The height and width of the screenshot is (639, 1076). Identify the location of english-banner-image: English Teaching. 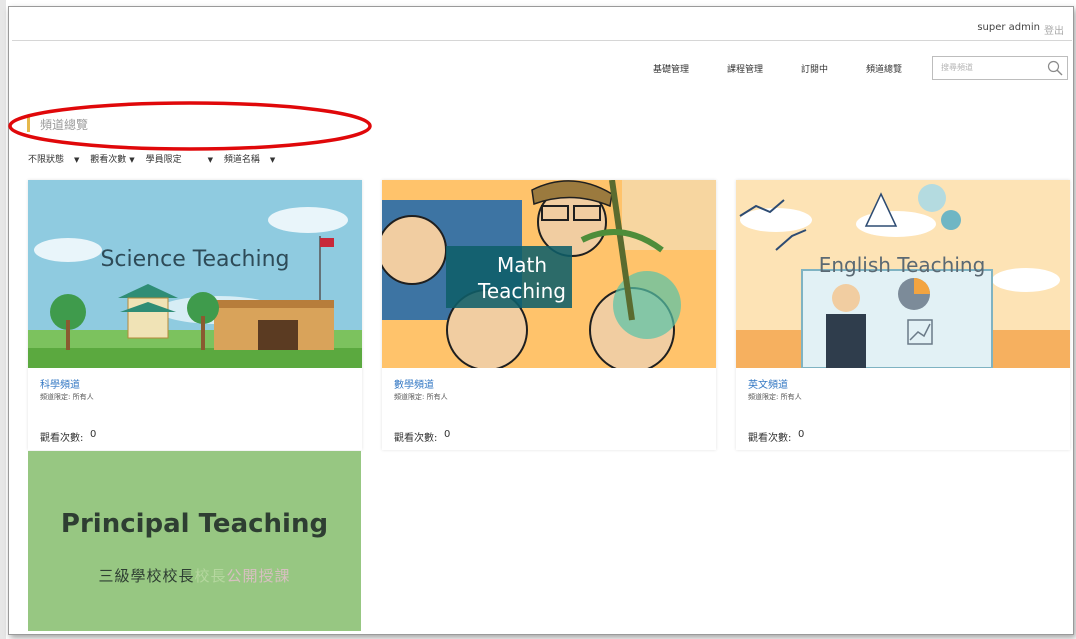
(903, 274).